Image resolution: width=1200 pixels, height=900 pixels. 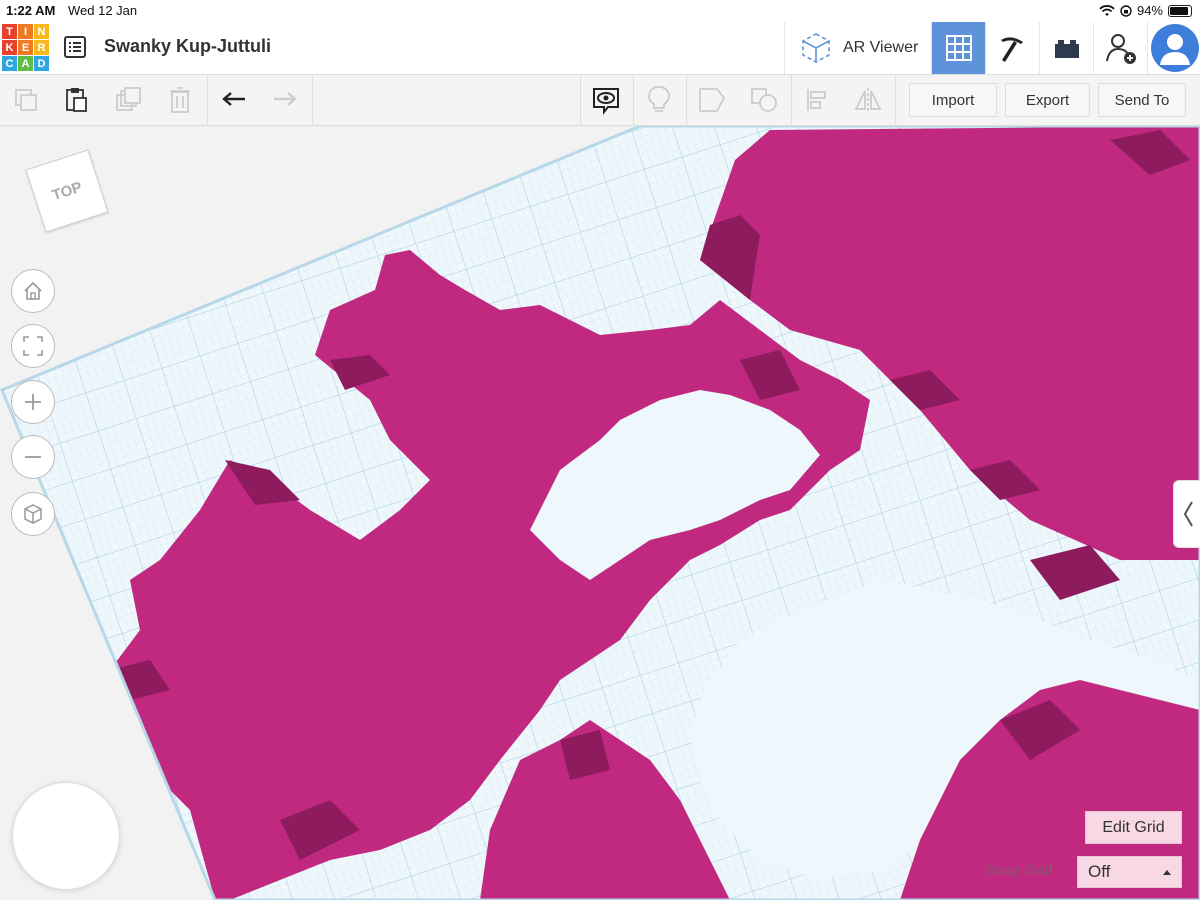 I want to click on ungroup-shape-icon, so click(x=764, y=100).